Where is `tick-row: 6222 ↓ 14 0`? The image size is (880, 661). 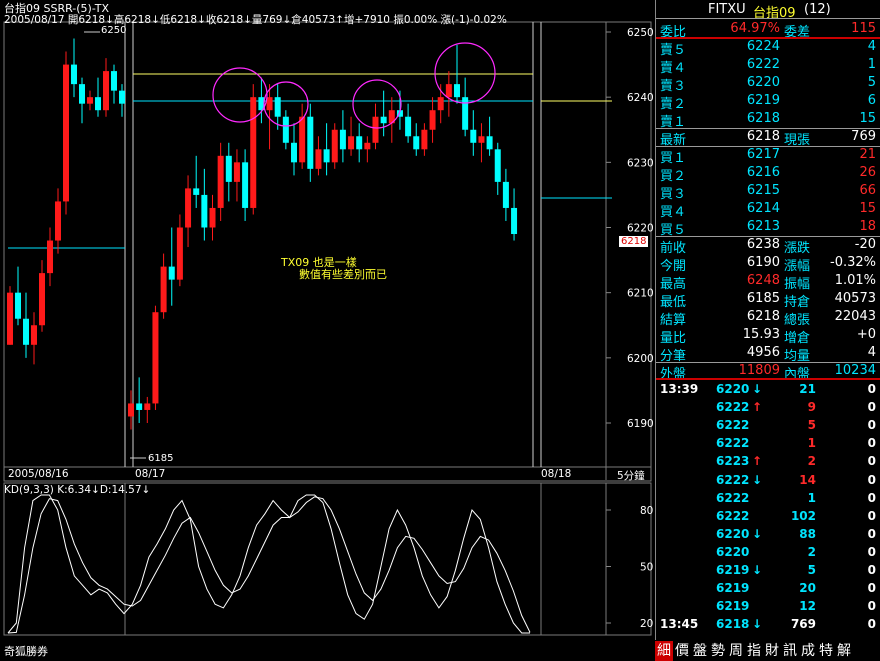 tick-row: 6222 ↓ 14 0 is located at coordinates (768, 480).